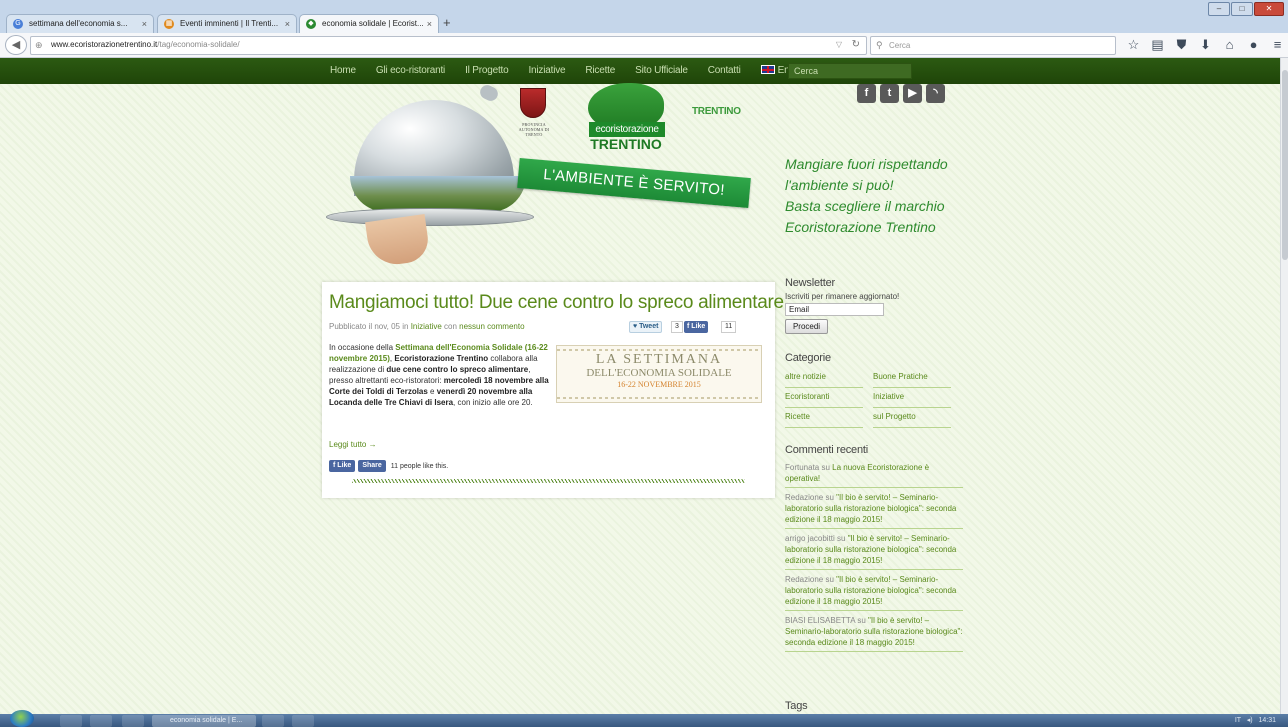  Describe the element at coordinates (866, 164) in the screenshot. I see `tagline-line: Mangiare fuori rispettando` at that location.